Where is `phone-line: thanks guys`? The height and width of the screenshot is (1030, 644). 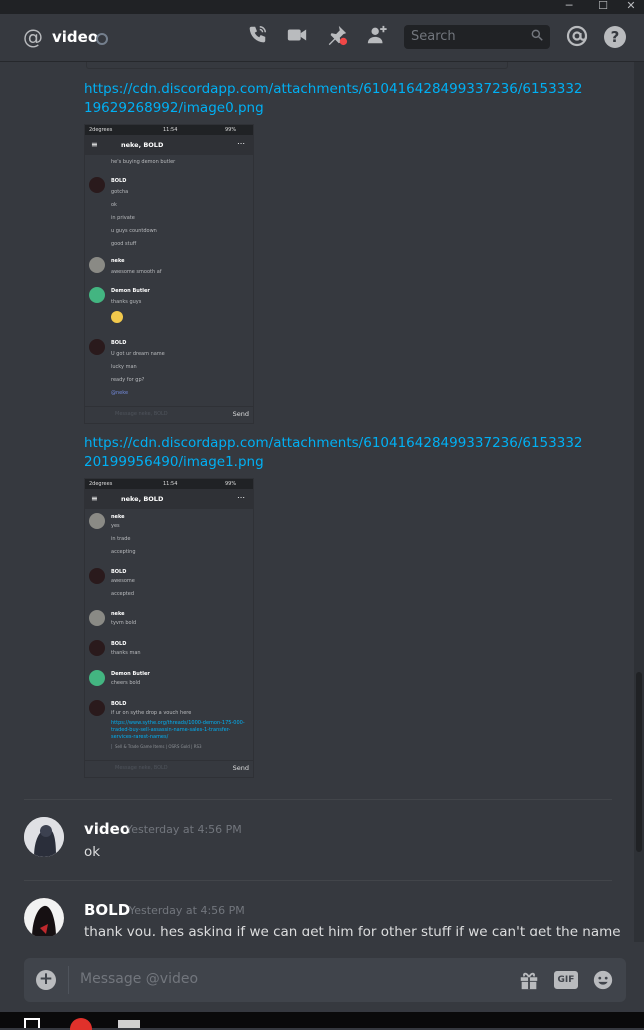 phone-line: thanks guys is located at coordinates (126, 302).